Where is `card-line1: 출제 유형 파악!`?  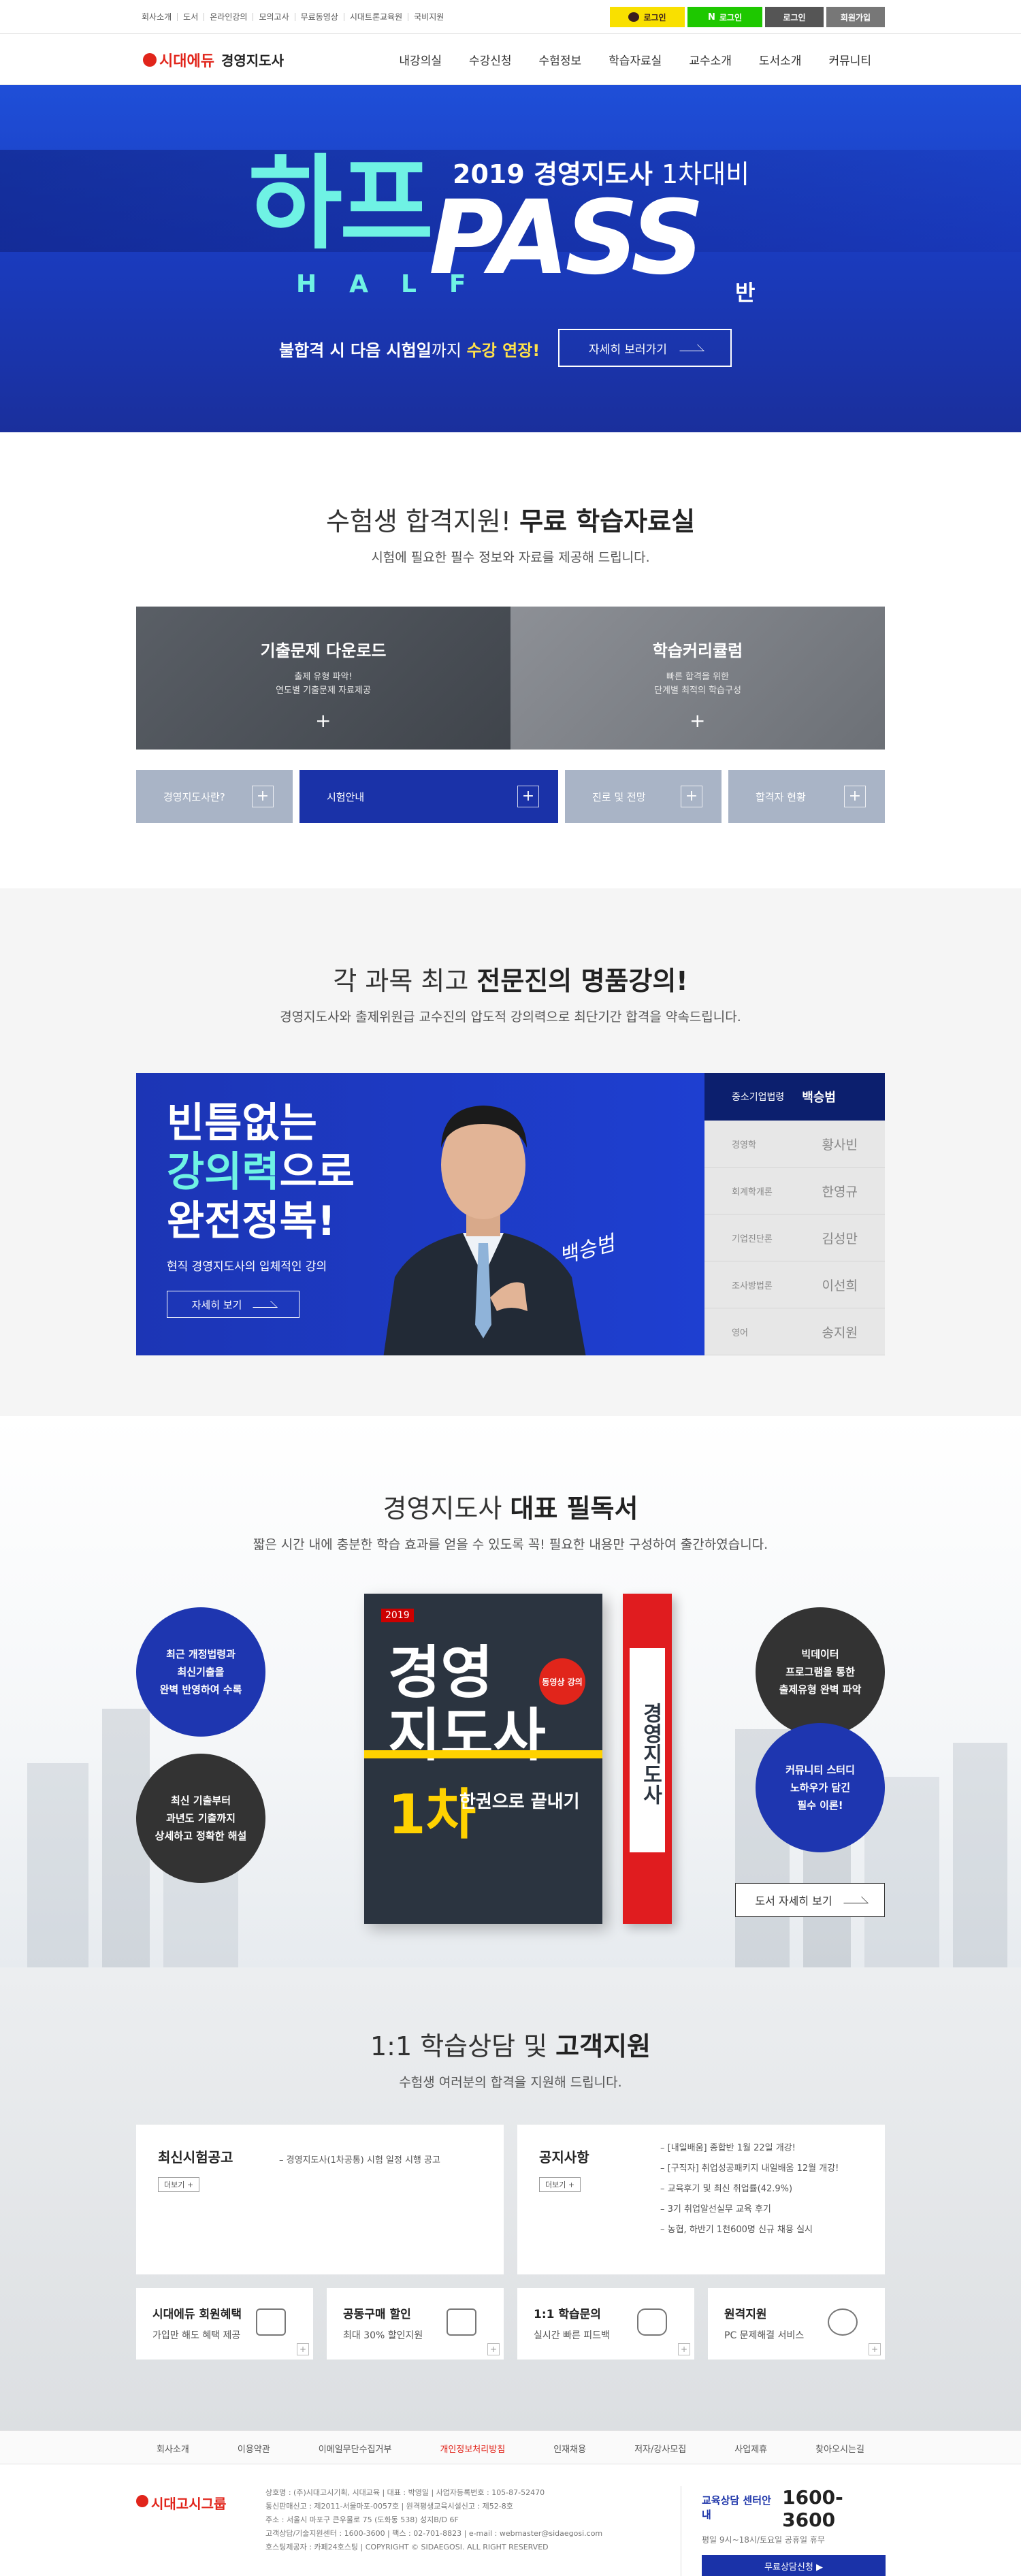
card-line1: 출제 유형 파악! is located at coordinates (323, 677).